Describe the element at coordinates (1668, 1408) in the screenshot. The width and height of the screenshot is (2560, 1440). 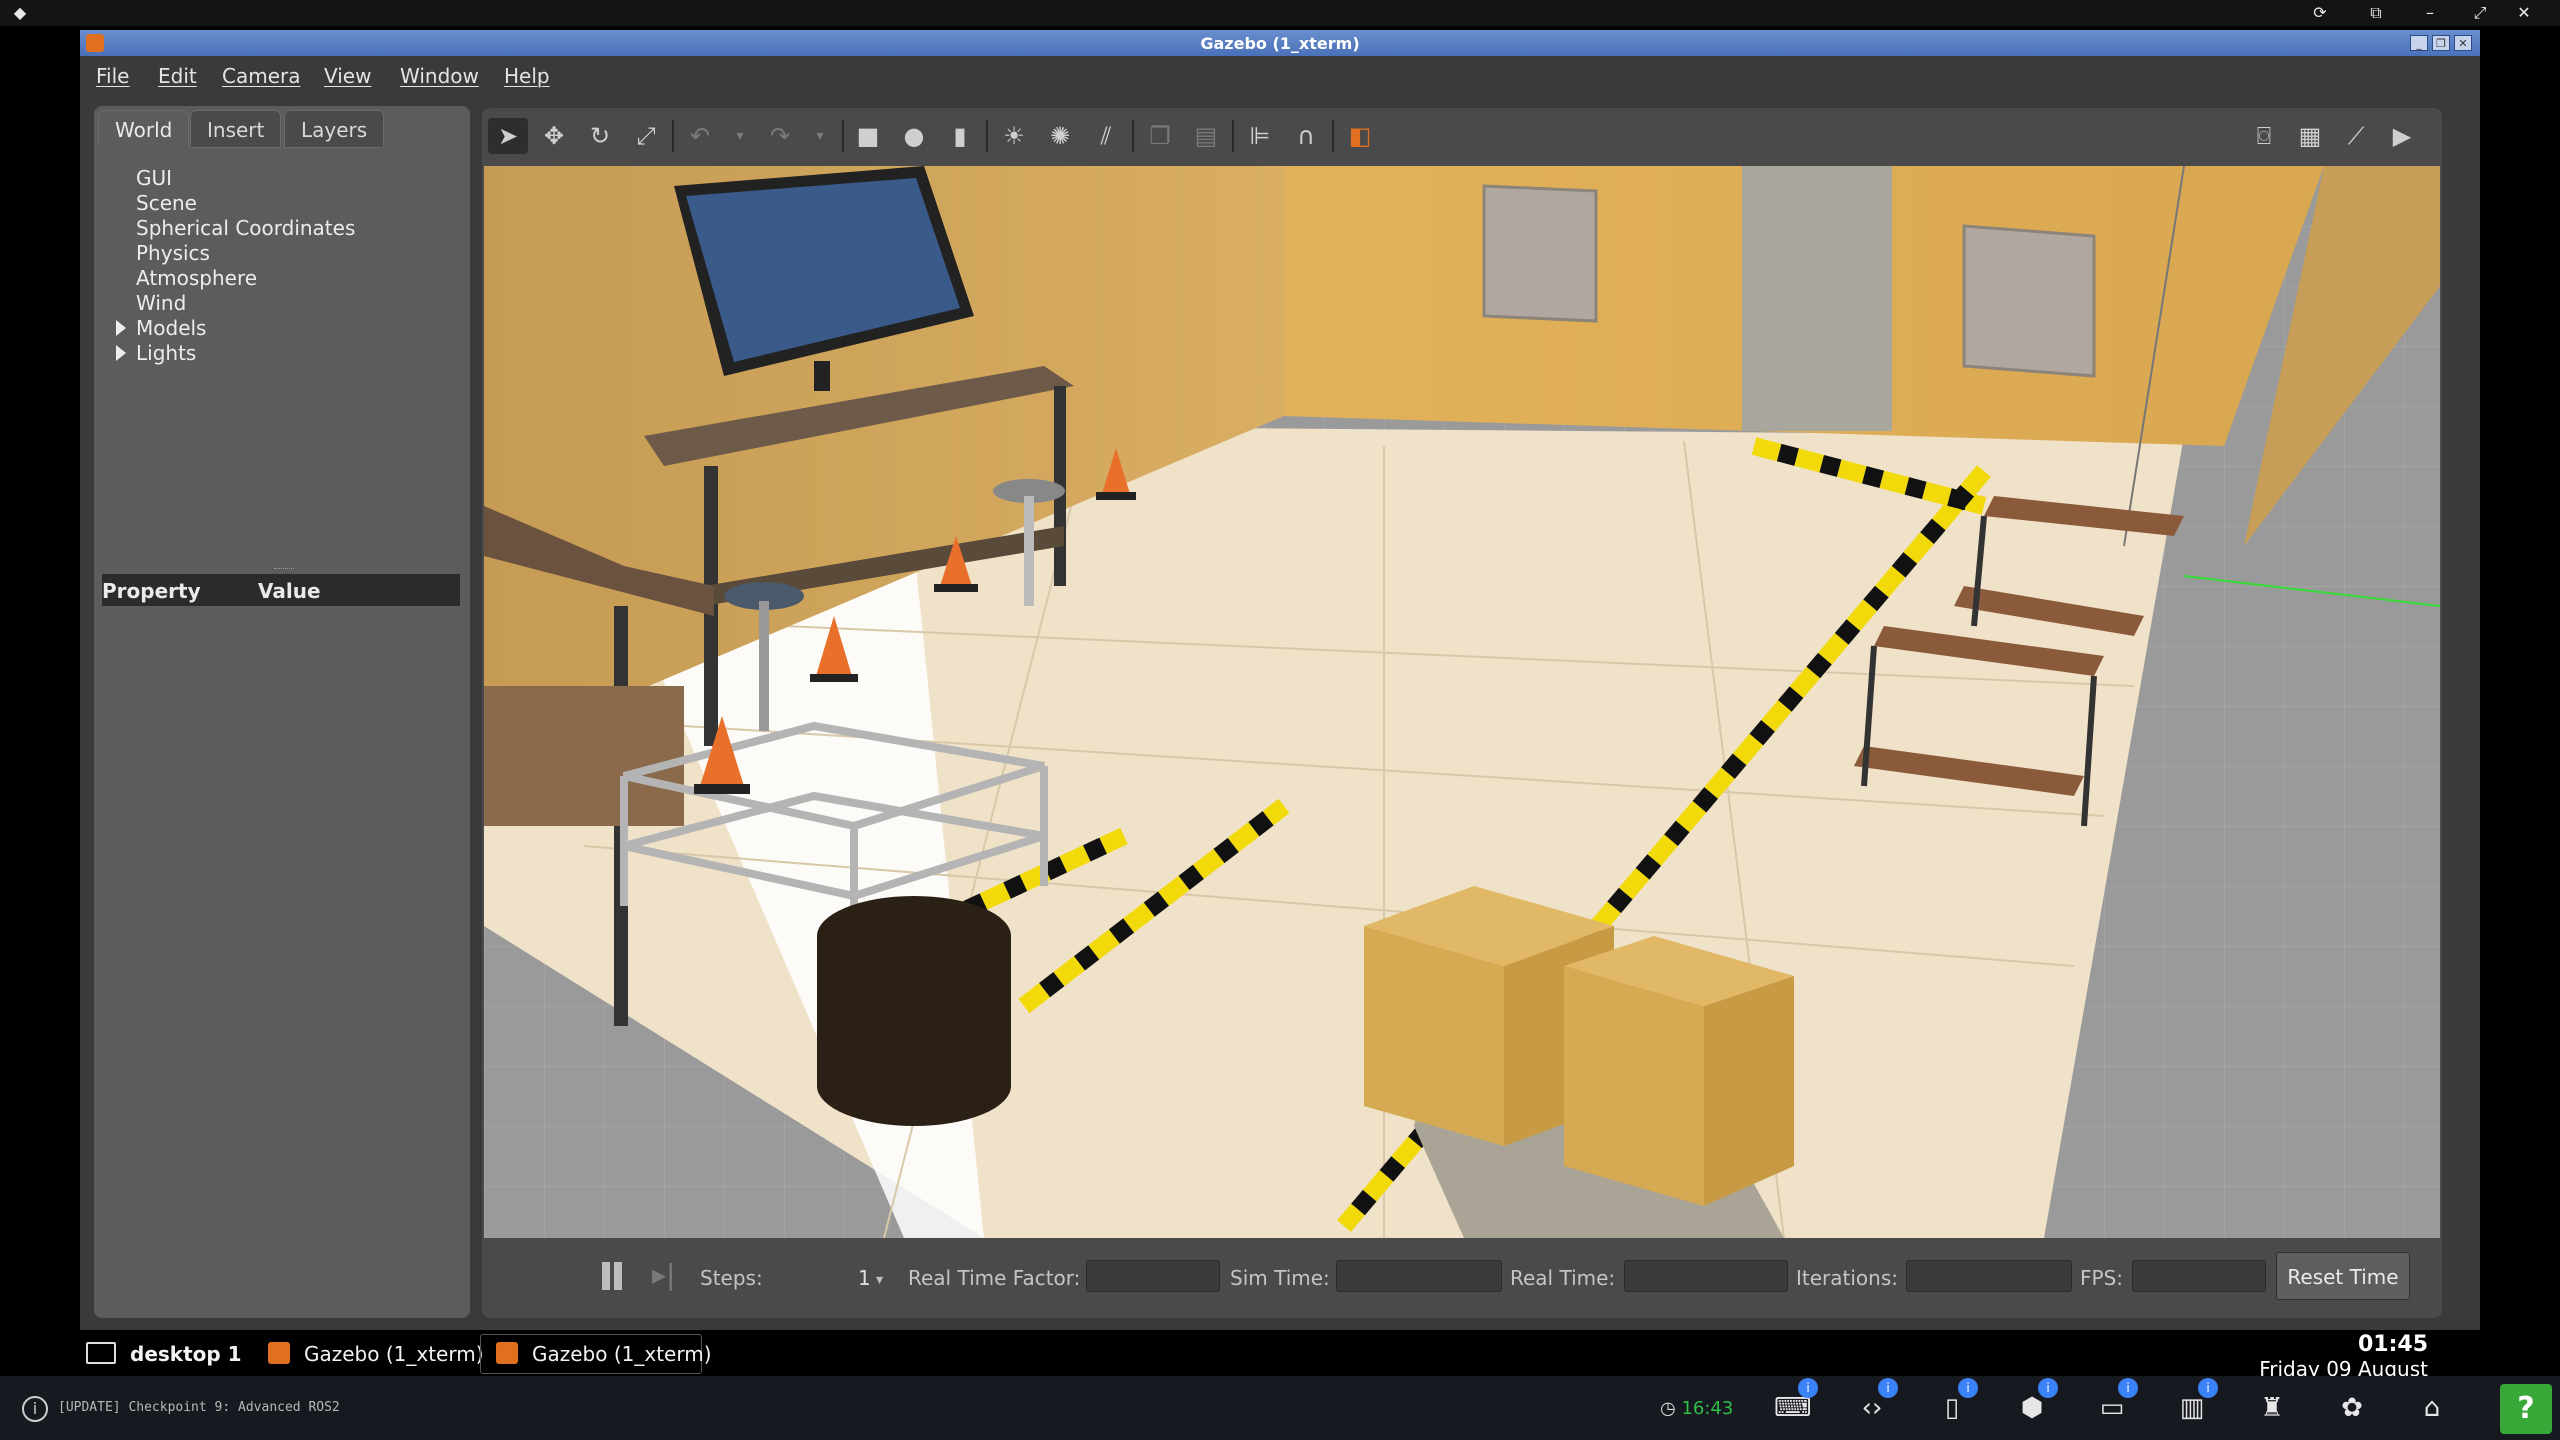
I see `clock-icon: ◷` at that location.